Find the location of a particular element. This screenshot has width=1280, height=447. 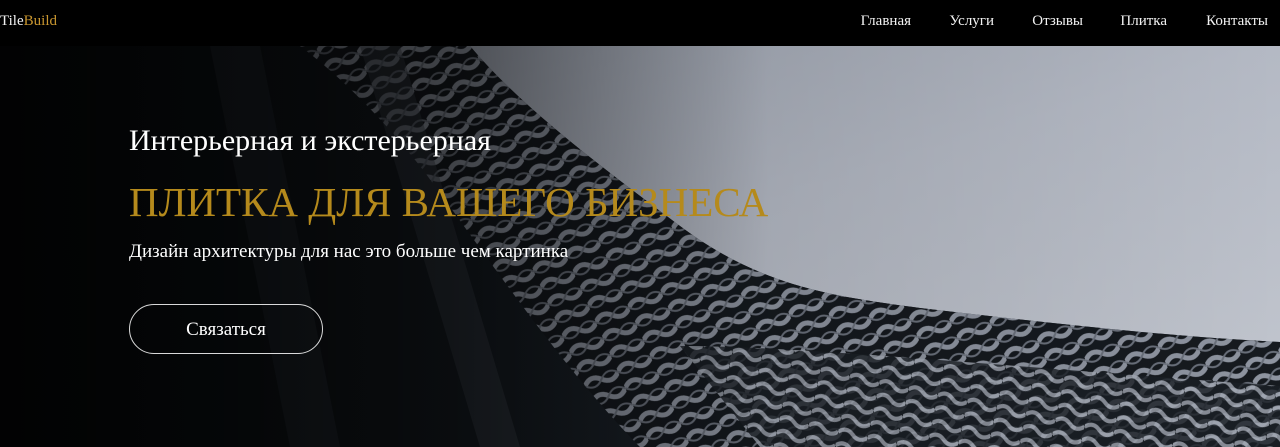

hero-accent-headline: ПЛИТКА ДЛЯ ВАШЕГО БИЗНЕСА is located at coordinates (449, 202).